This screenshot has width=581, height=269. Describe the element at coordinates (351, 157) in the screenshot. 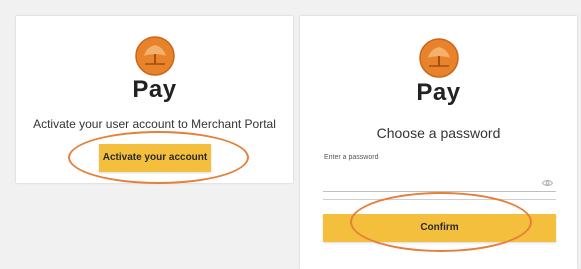

I see `password-field-label: Enter a password` at that location.